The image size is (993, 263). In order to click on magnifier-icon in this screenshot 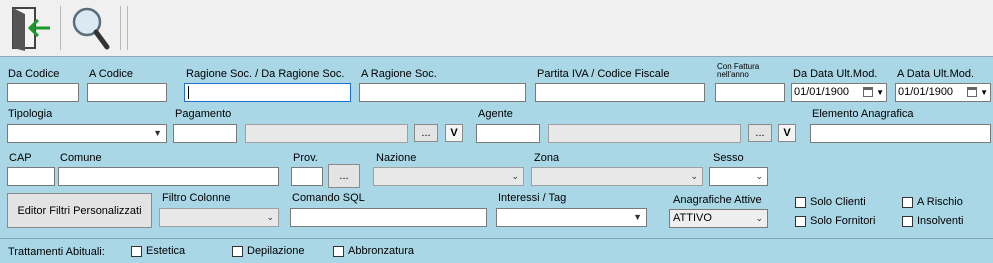, I will do `click(91, 28)`.